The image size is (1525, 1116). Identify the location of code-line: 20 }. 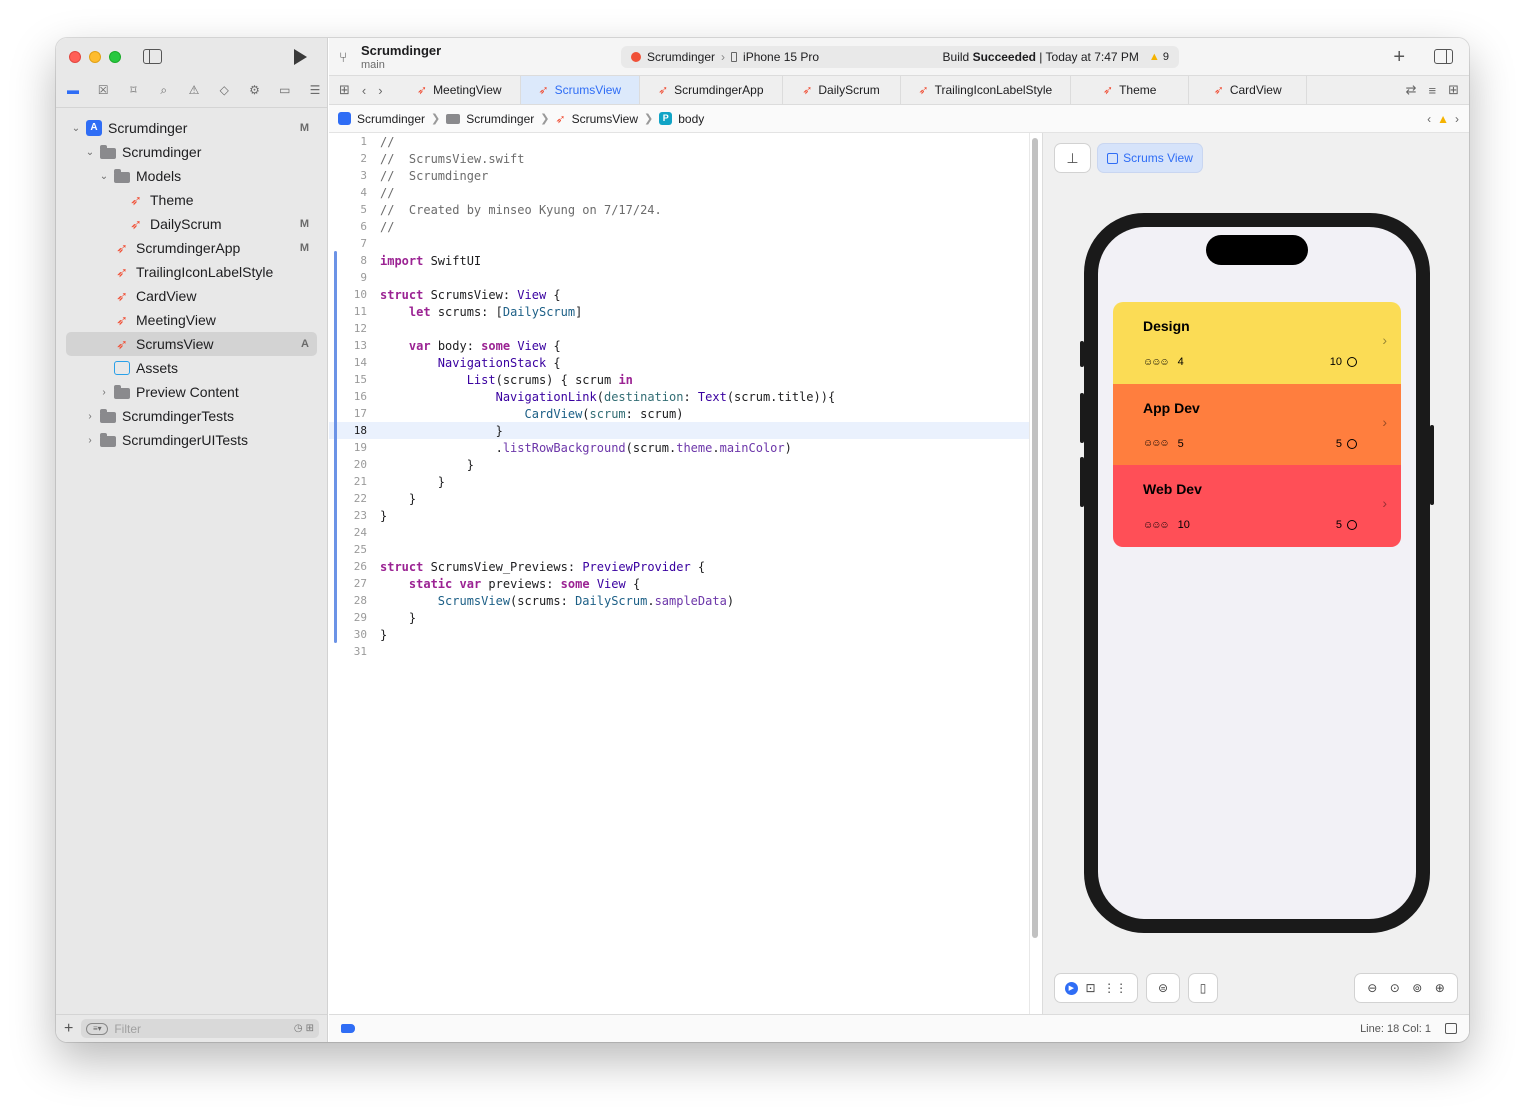
(679, 464).